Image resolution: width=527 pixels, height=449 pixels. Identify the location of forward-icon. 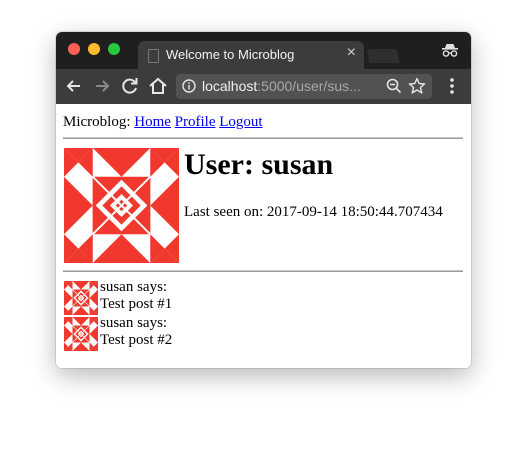
(102, 86).